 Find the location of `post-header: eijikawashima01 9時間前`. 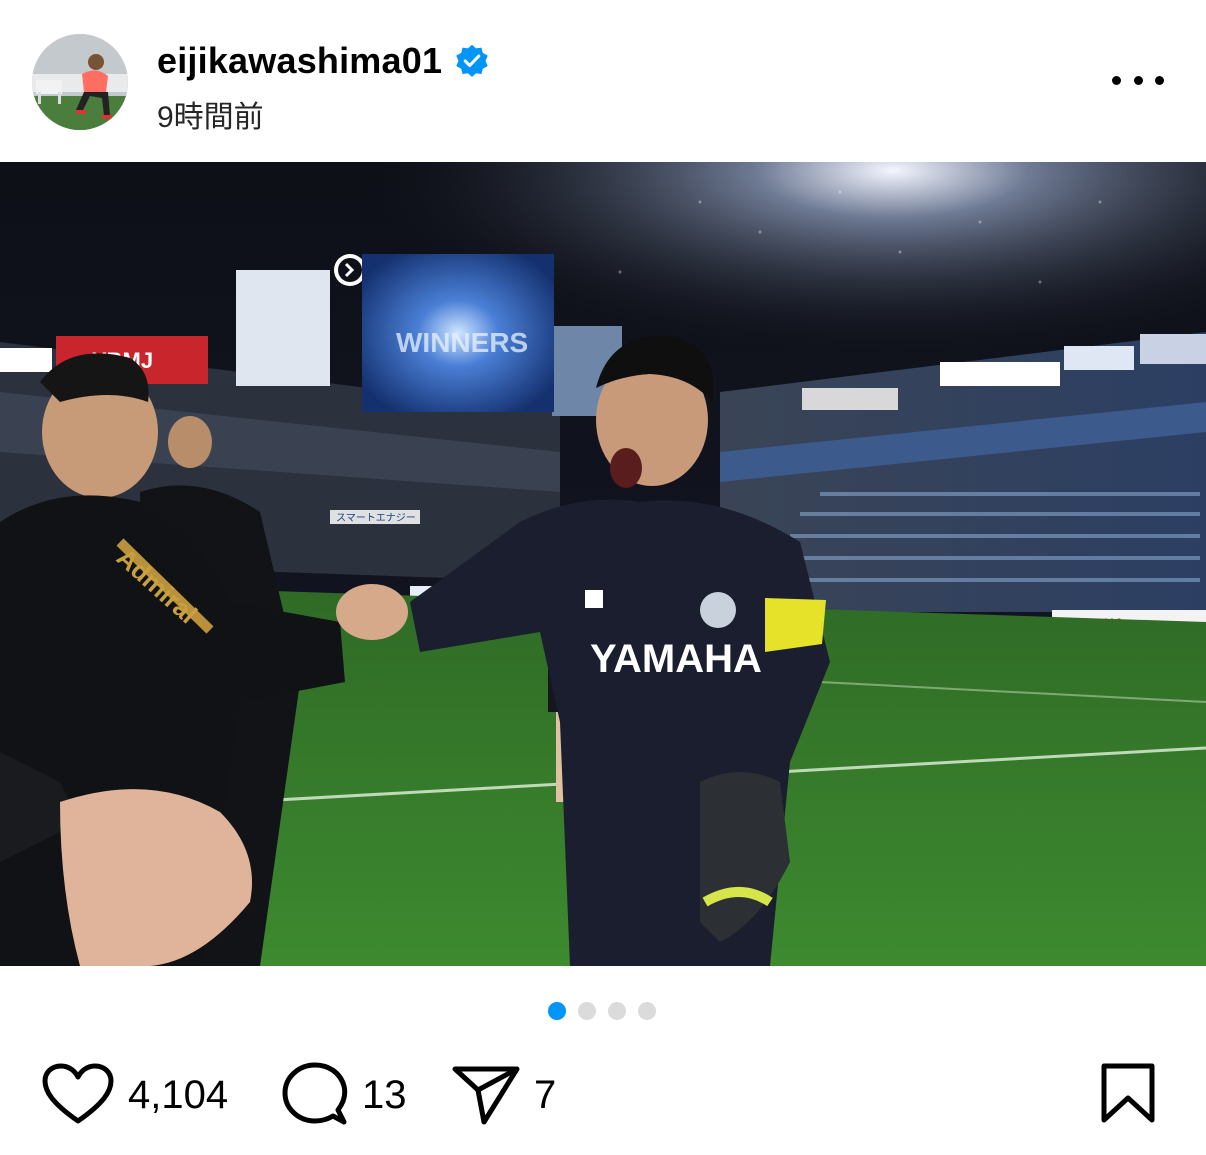

post-header: eijikawashima01 9時間前 is located at coordinates (603, 81).